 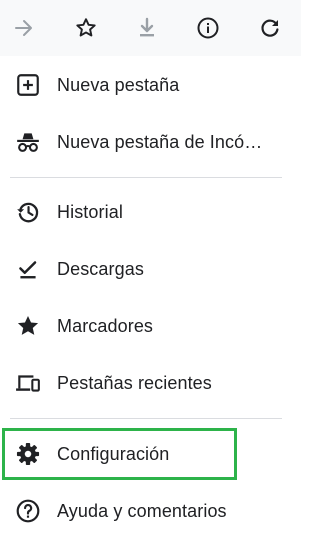 I want to click on menu-item-label: Marcadores, so click(x=105, y=325).